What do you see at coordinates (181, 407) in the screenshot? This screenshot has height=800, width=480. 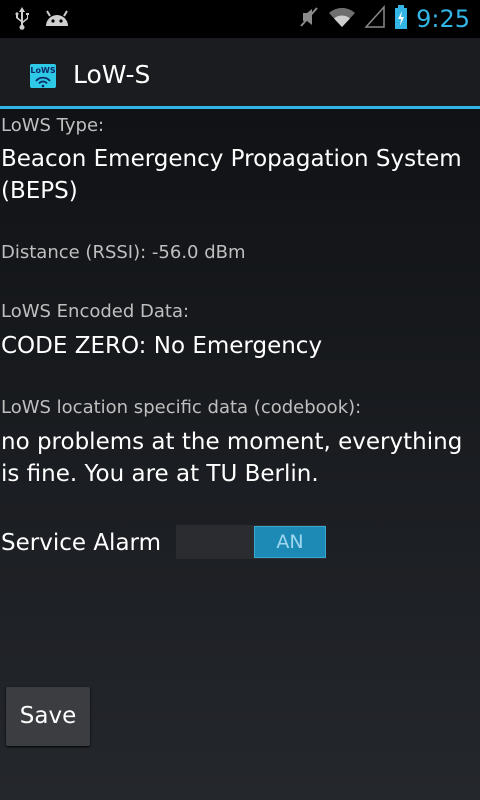 I see `location-data-label: LoWS location specific data (codebook):` at bounding box center [181, 407].